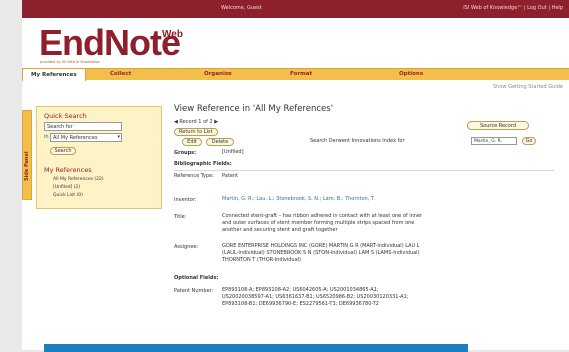 The image size is (569, 352). Describe the element at coordinates (196, 132) in the screenshot. I see `return-to-list-button: Return to List` at that location.